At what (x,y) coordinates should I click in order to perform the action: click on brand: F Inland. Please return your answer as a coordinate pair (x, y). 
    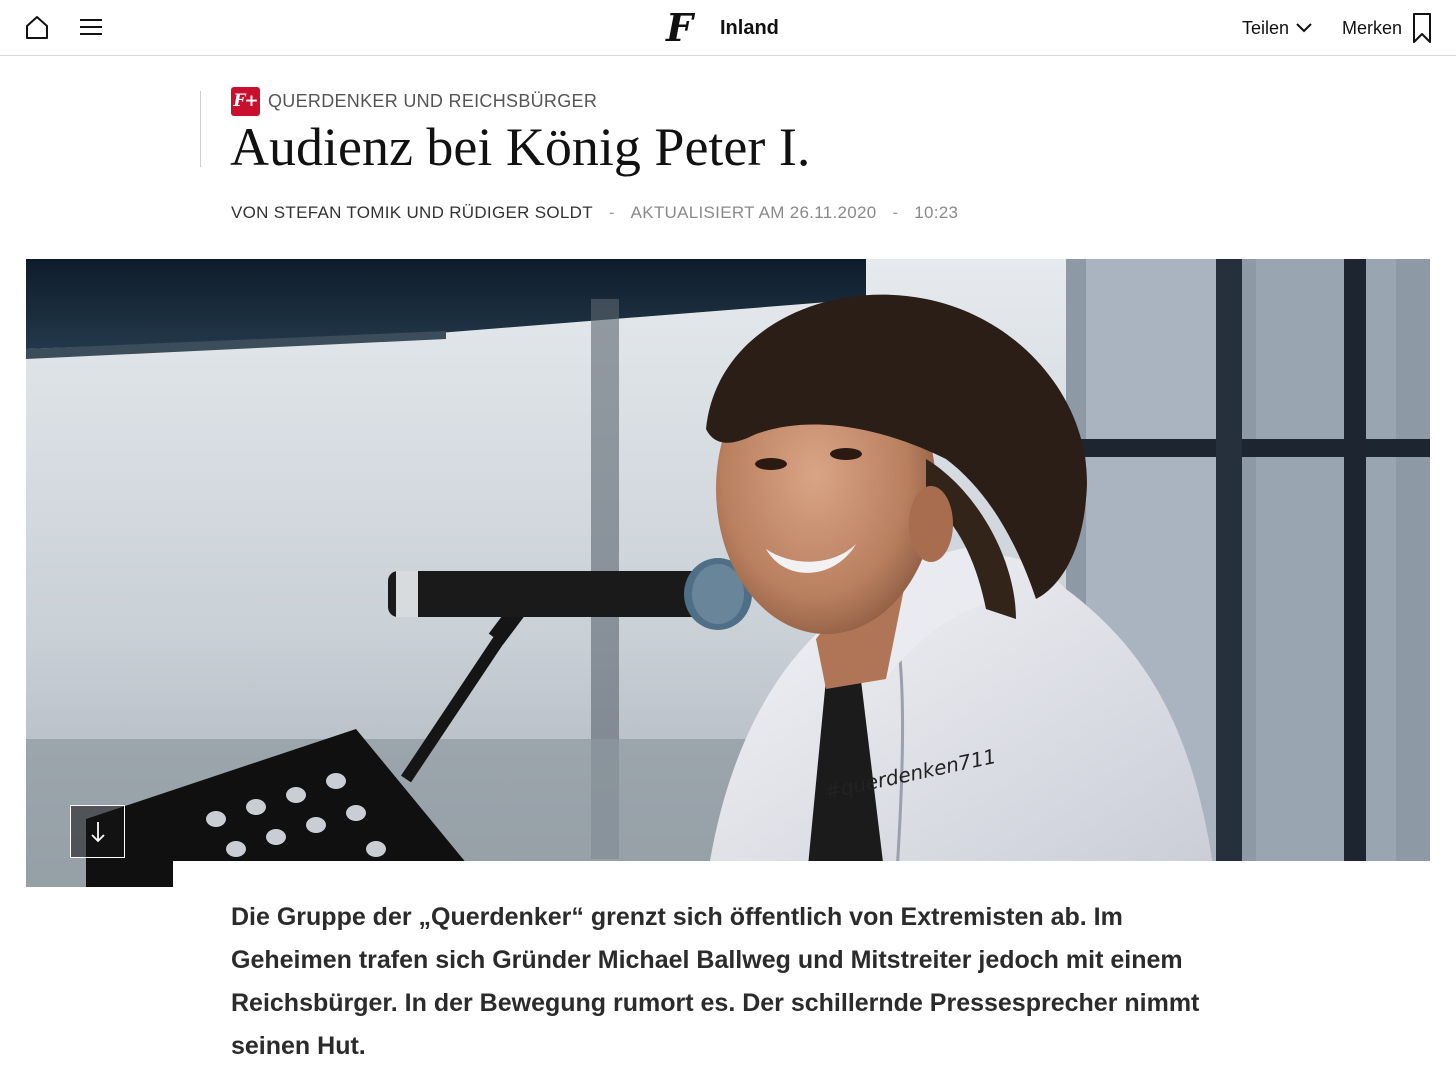
    Looking at the image, I should click on (722, 28).